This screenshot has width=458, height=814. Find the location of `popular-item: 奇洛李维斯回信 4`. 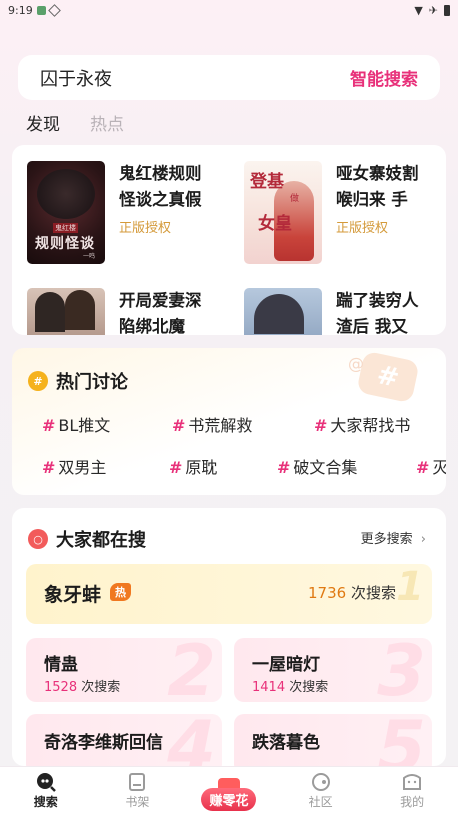

popular-item: 奇洛李维斯回信 4 is located at coordinates (124, 740).